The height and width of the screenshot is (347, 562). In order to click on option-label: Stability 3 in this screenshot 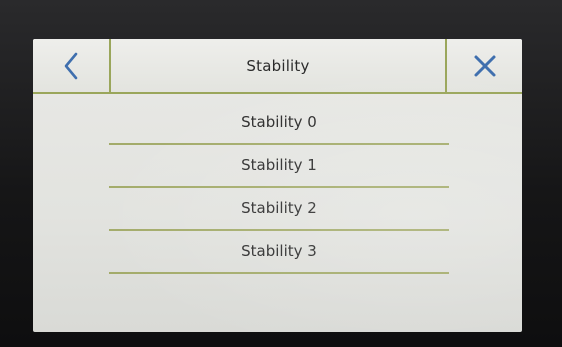, I will do `click(279, 250)`.